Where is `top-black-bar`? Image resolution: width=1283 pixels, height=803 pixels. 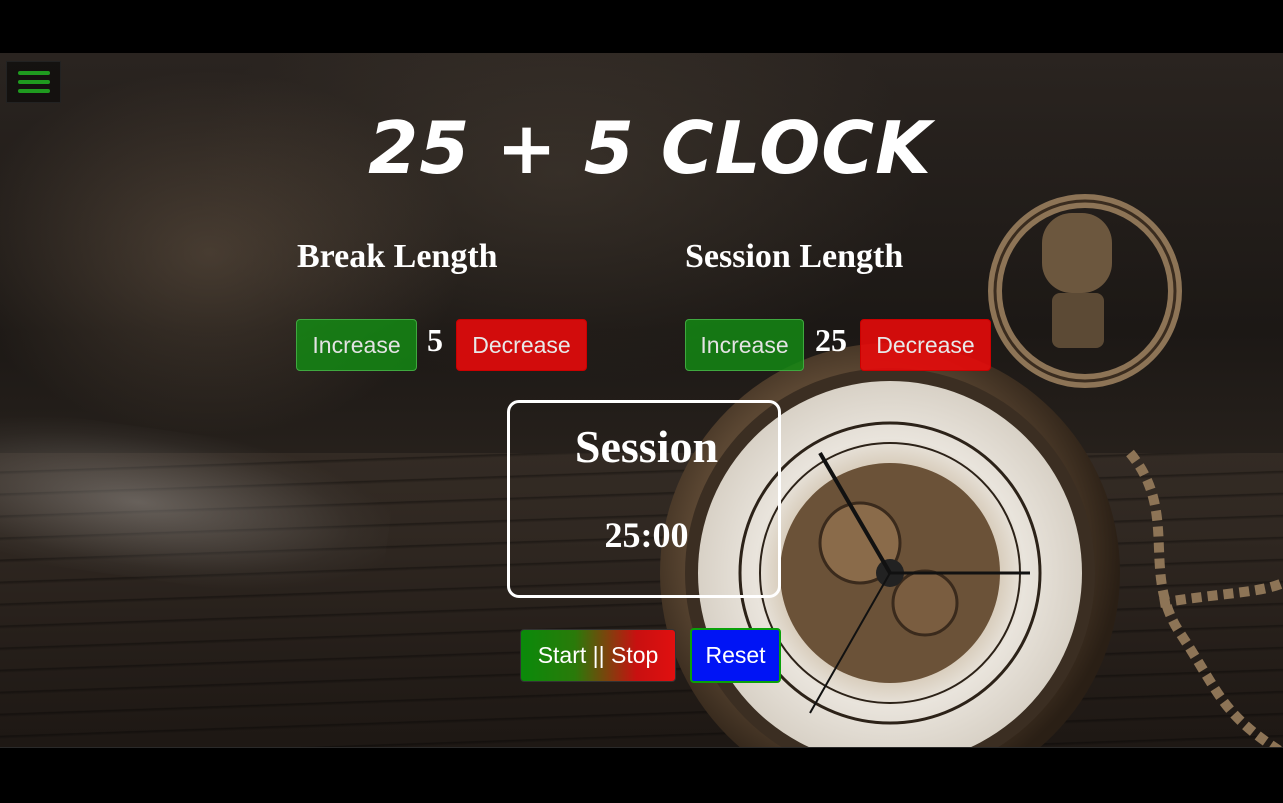 top-black-bar is located at coordinates (641, 26).